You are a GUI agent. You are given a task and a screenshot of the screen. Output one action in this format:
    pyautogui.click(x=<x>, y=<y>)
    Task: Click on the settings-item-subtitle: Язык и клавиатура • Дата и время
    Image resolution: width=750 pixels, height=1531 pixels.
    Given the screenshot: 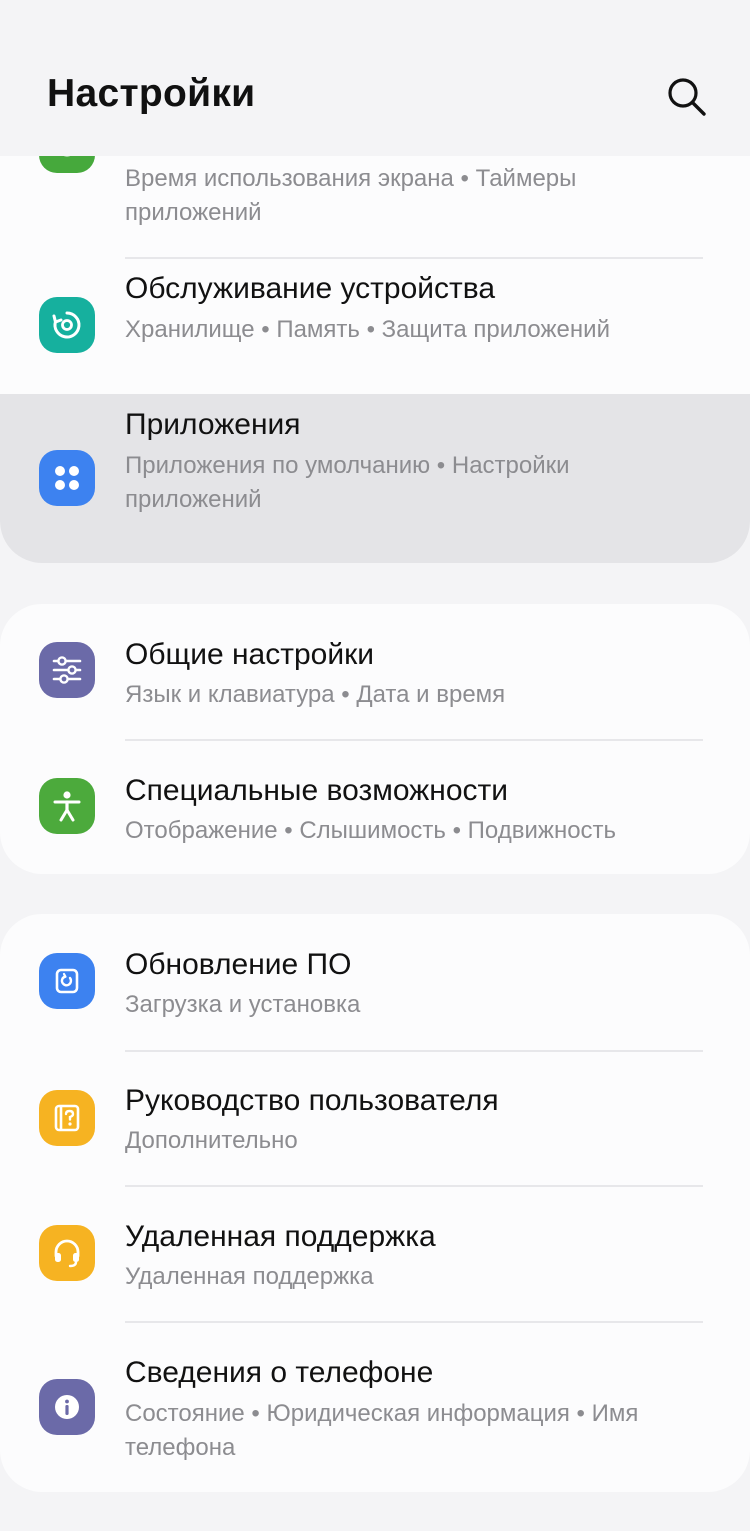 What is the action you would take?
    pyautogui.click(x=315, y=694)
    